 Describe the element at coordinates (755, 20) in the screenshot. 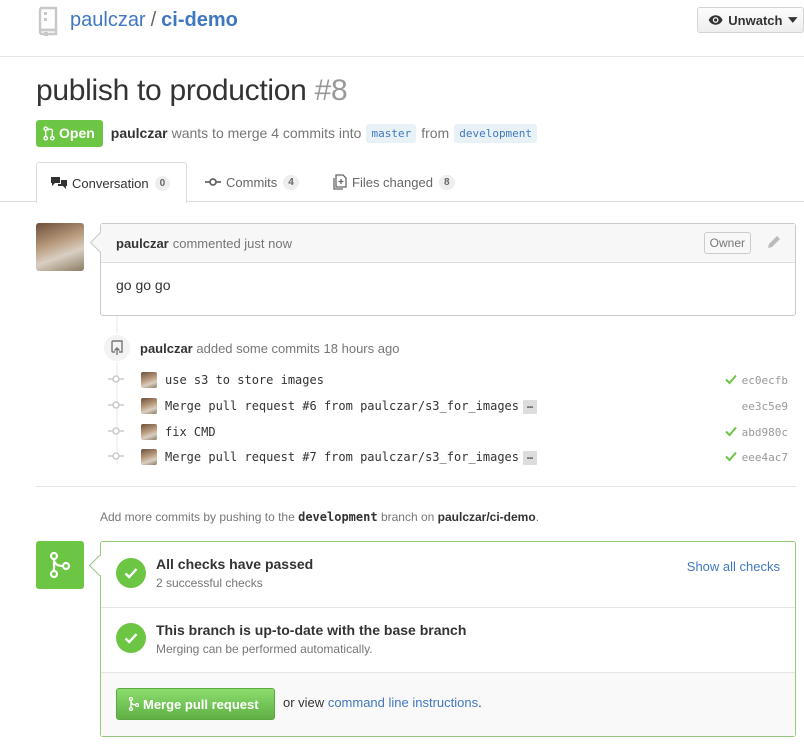

I see `unwatch-label: Unwatch` at that location.